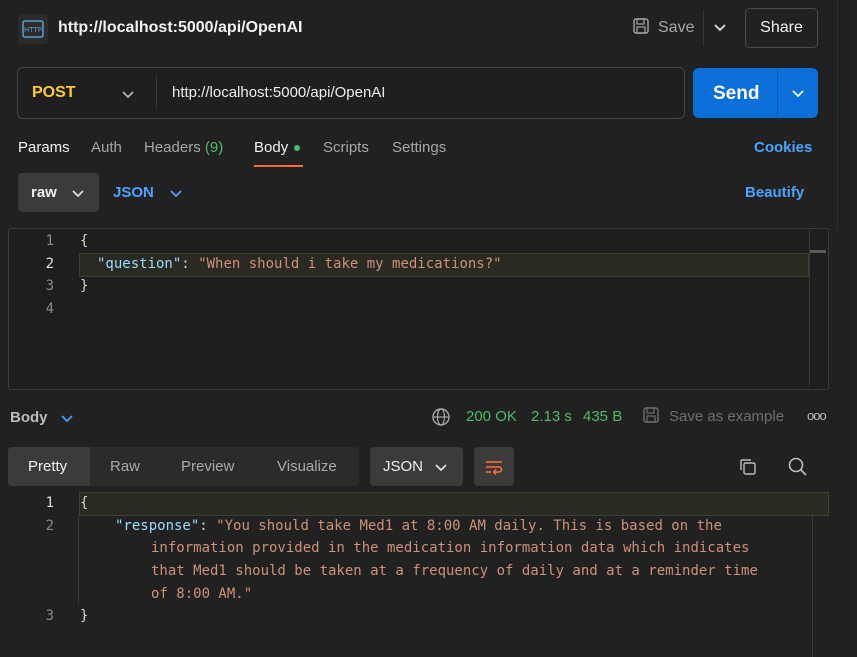 Image resolution: width=857 pixels, height=657 pixels. I want to click on cookies-link: Cookies, so click(783, 147).